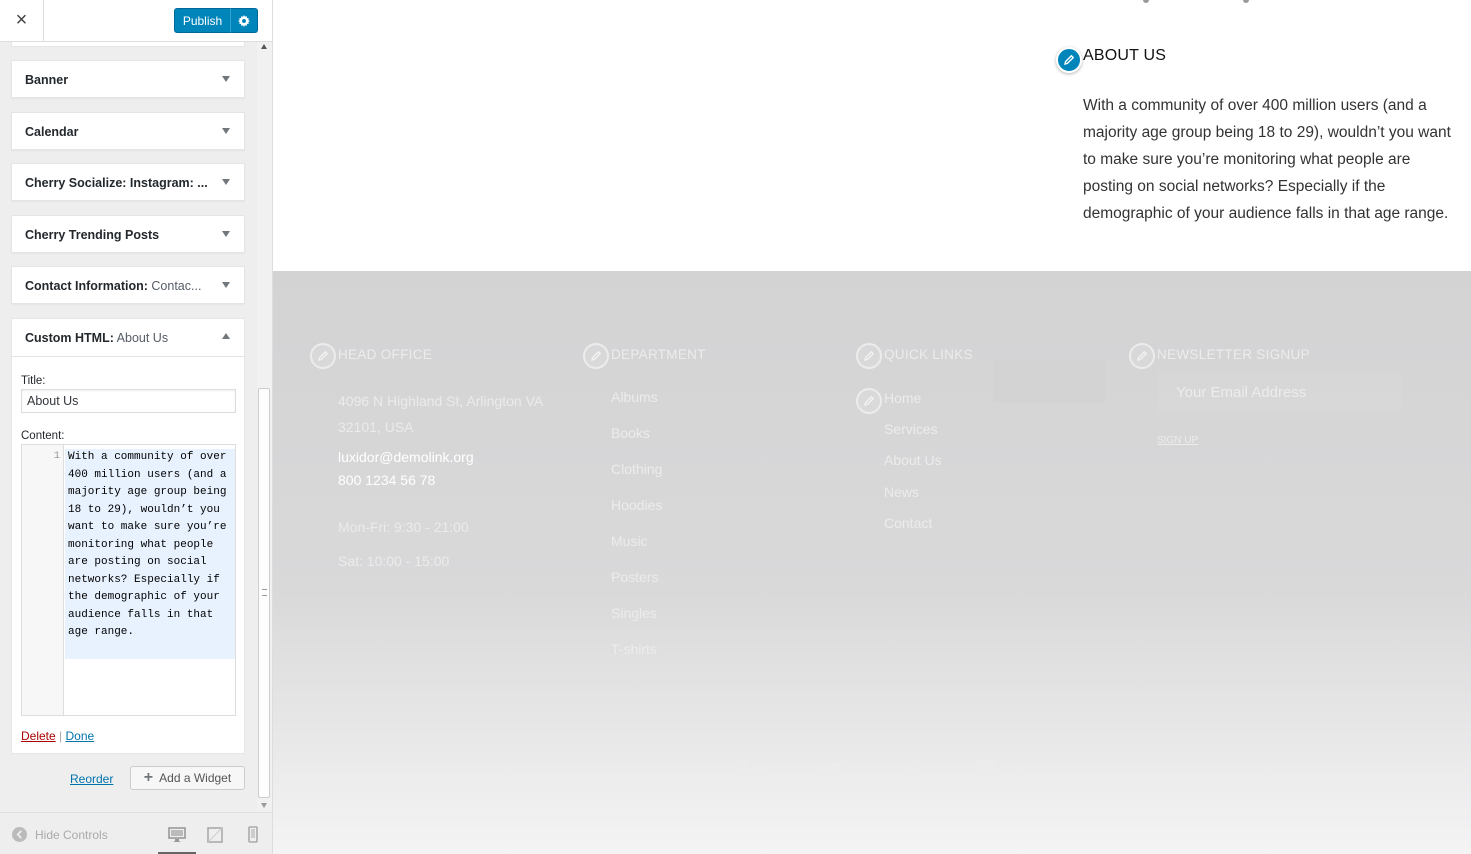 The height and width of the screenshot is (854, 1471). What do you see at coordinates (128, 401) in the screenshot?
I see `title-input` at bounding box center [128, 401].